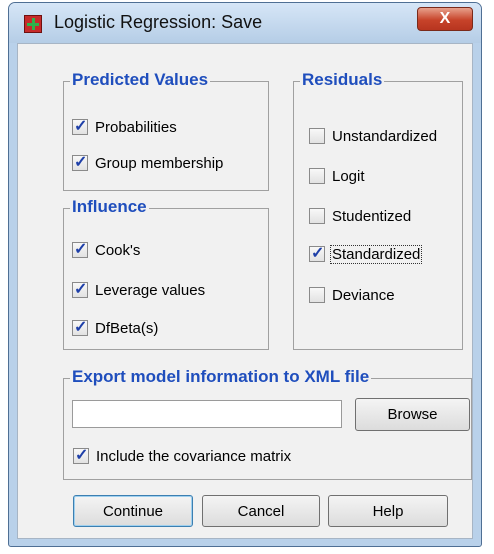 The image size is (494, 554). What do you see at coordinates (133, 511) in the screenshot?
I see `continue-button: Continue` at bounding box center [133, 511].